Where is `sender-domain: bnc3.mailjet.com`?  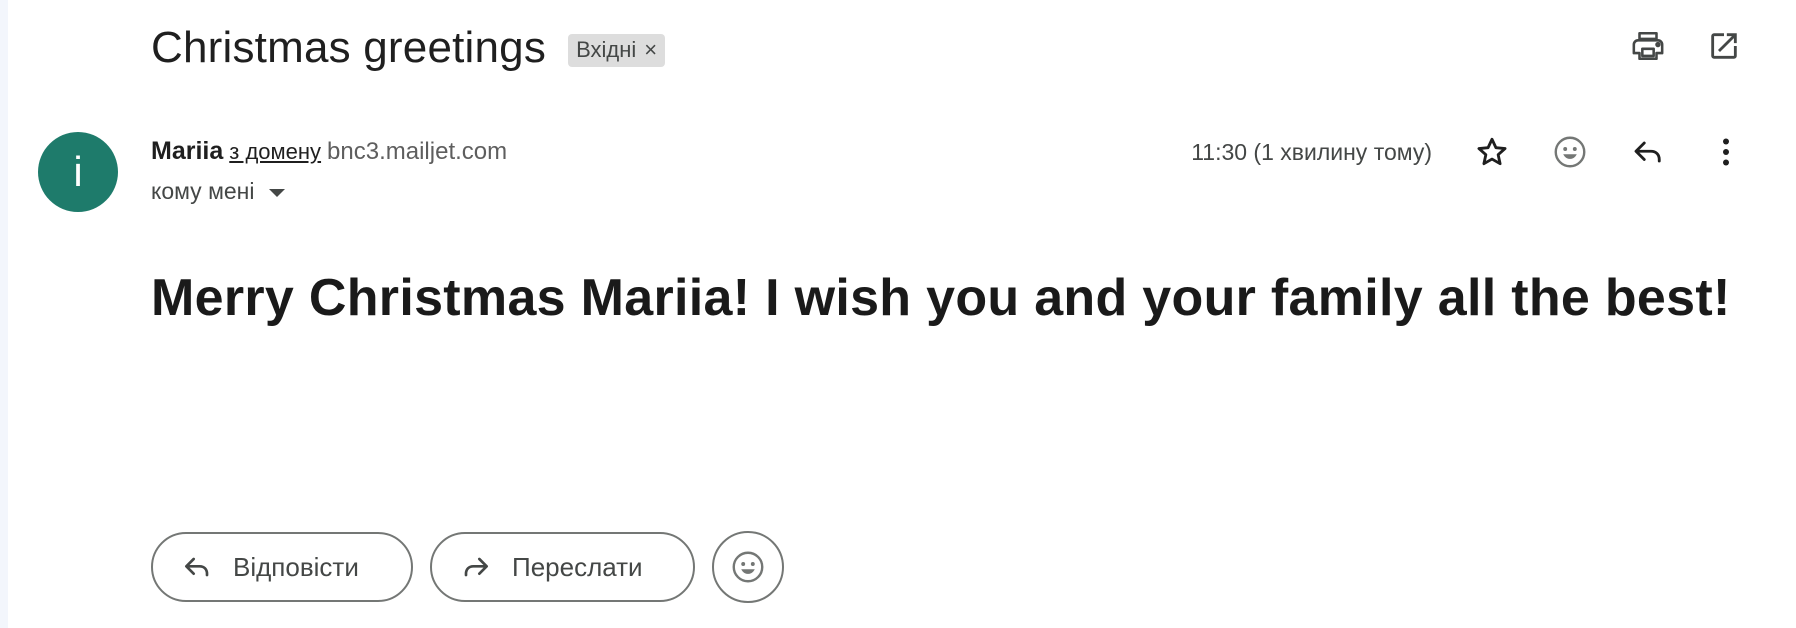 sender-domain: bnc3.mailjet.com is located at coordinates (417, 151).